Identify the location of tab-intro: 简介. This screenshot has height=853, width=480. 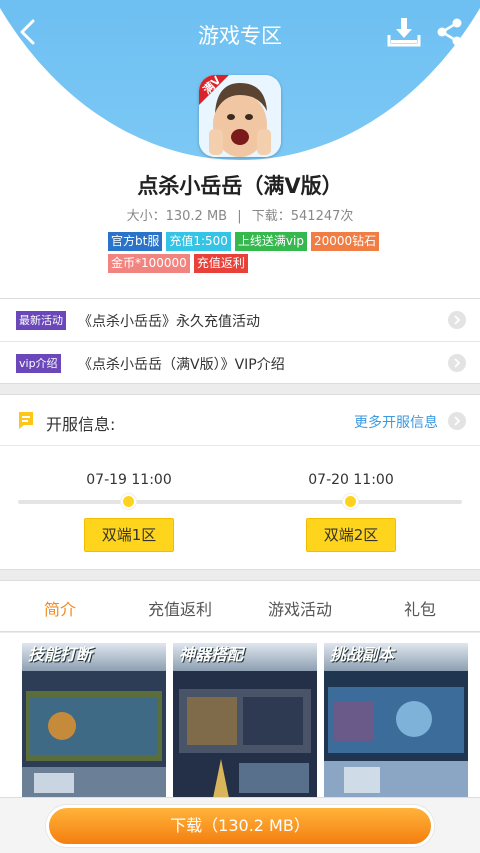
(60, 608).